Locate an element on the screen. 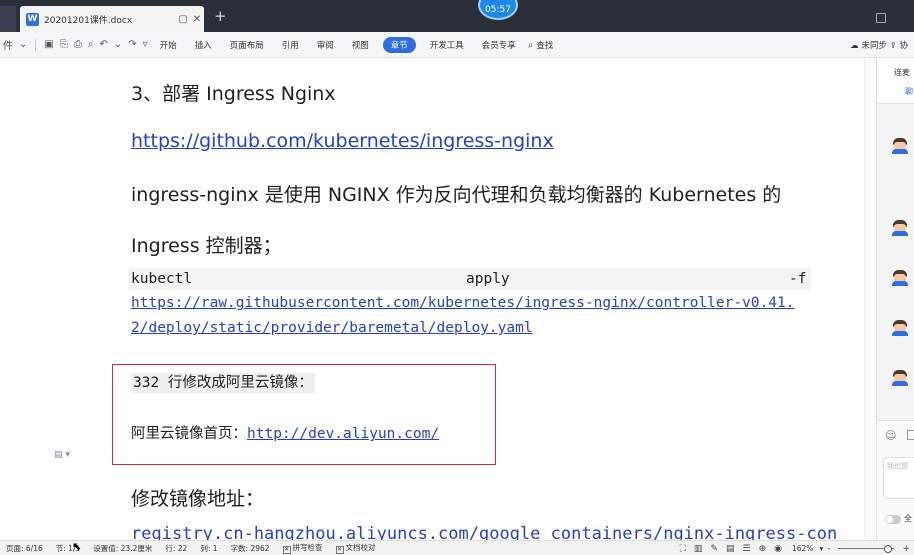  zoom-level: 162% is located at coordinates (802, 548).